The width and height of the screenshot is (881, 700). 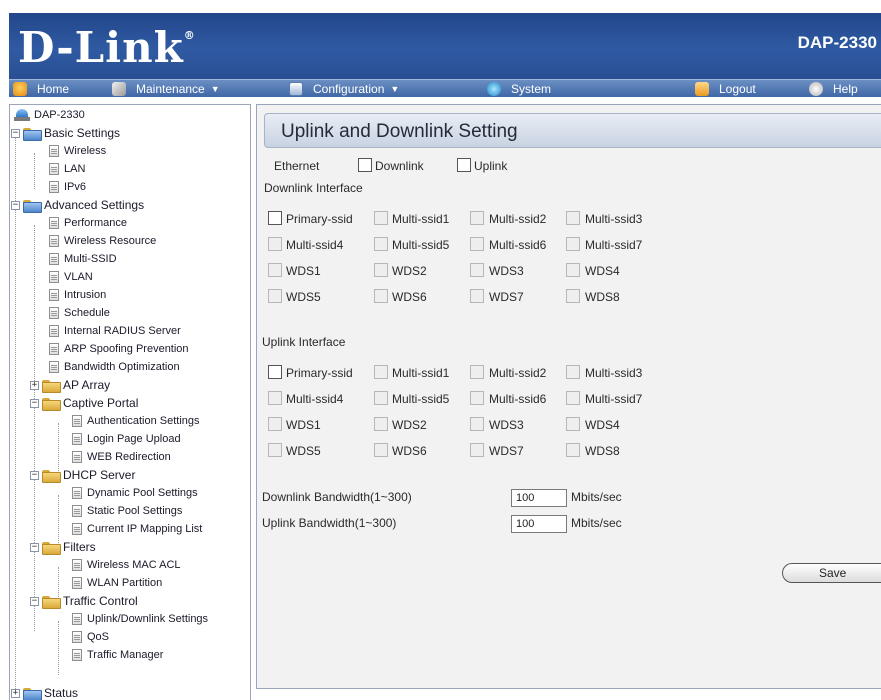 What do you see at coordinates (303, 297) in the screenshot?
I see `downlink-wds5-label: WDS5` at bounding box center [303, 297].